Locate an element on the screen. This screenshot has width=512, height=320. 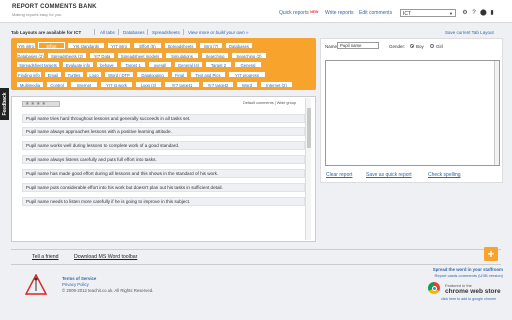
tab-behave: behave is located at coordinates (107, 64).